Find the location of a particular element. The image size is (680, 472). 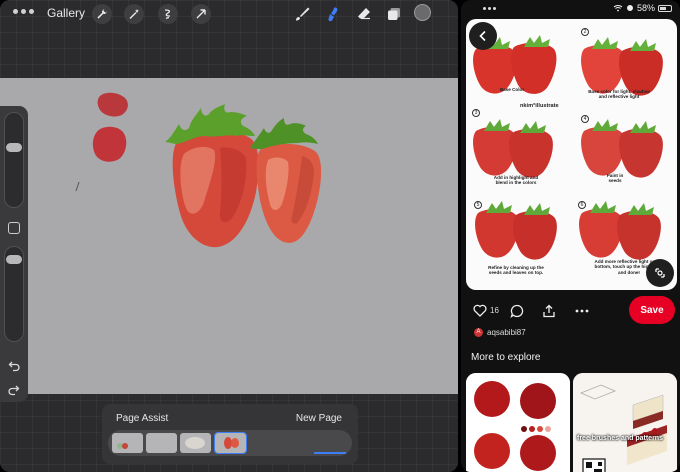

avatar: A is located at coordinates (478, 332).